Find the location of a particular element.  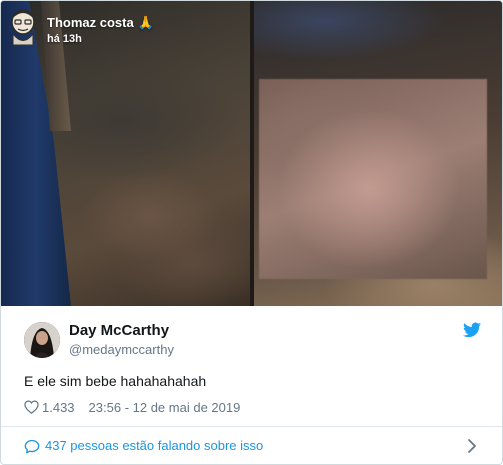

heart-icon is located at coordinates (31, 407).